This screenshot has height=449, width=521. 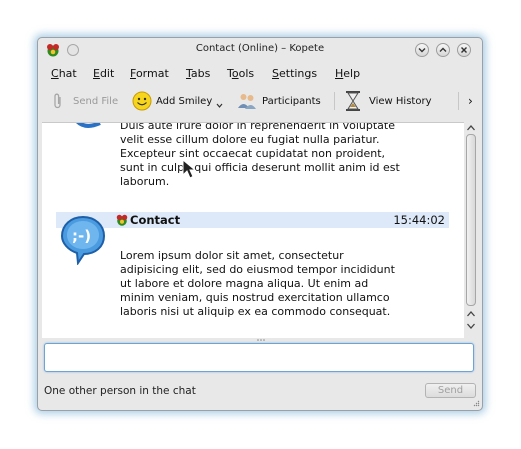 I want to click on scrollbar-thumb, so click(x=471, y=220).